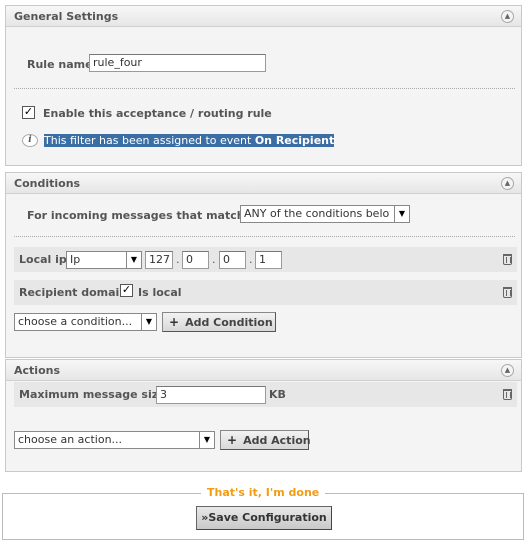 This screenshot has width=529, height=542. I want to click on enable-rule-label: Enable this acceptance / routing rule, so click(157, 113).